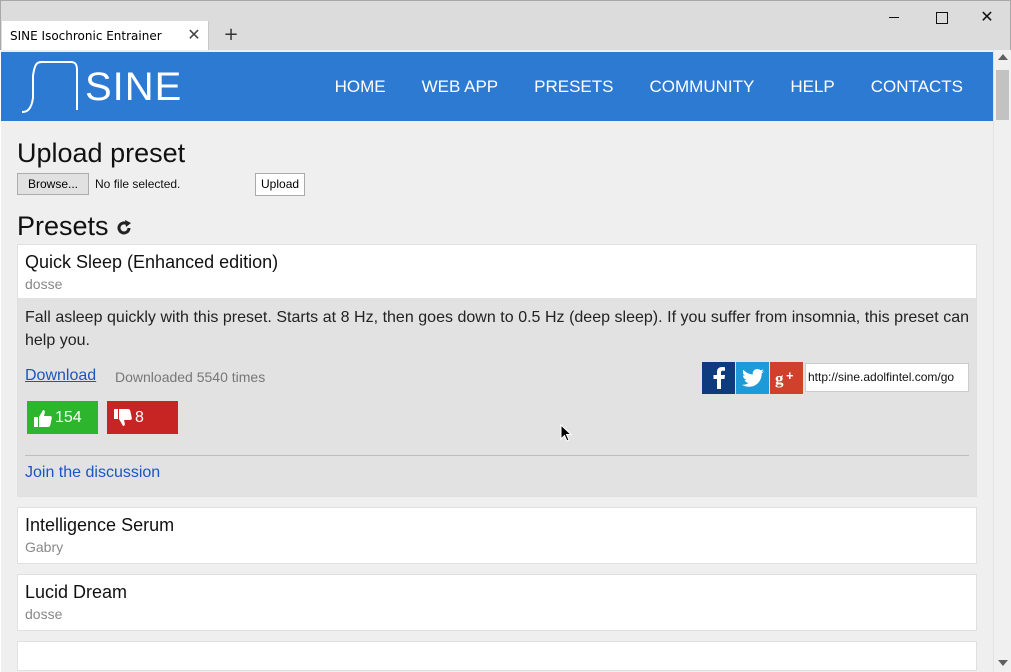 This screenshot has width=1011, height=672. I want to click on window-maximize-button, so click(941, 17).